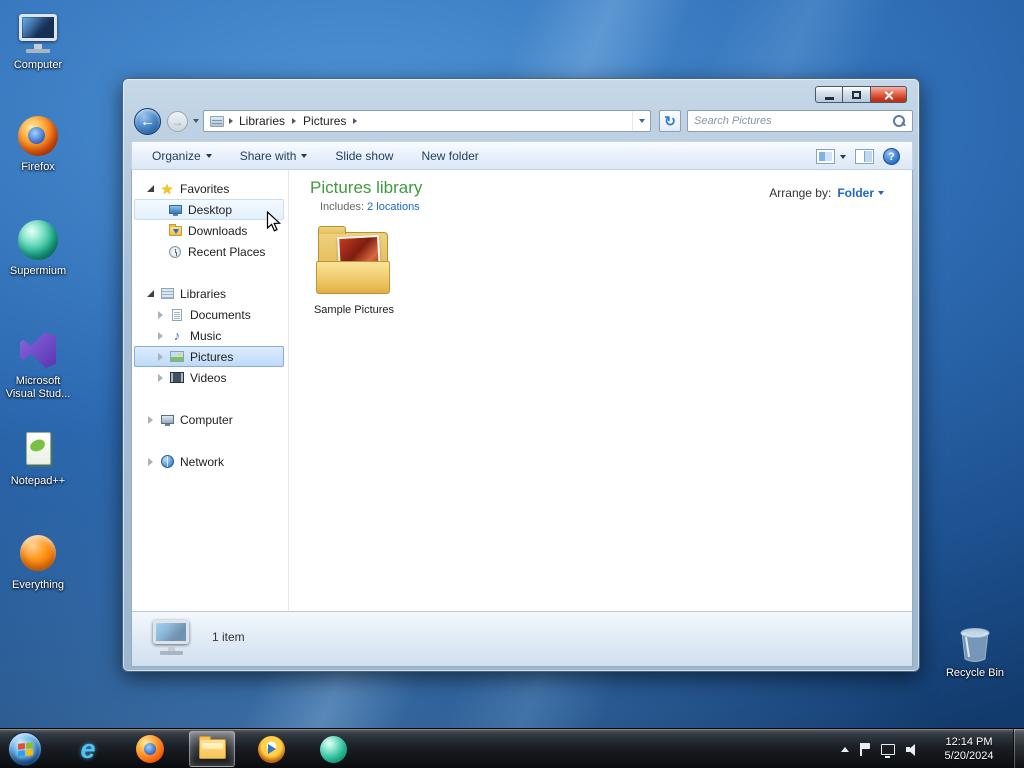 Image resolution: width=1024 pixels, height=768 pixels. Describe the element at coordinates (641, 121) in the screenshot. I see `address-history-dropdown` at that location.